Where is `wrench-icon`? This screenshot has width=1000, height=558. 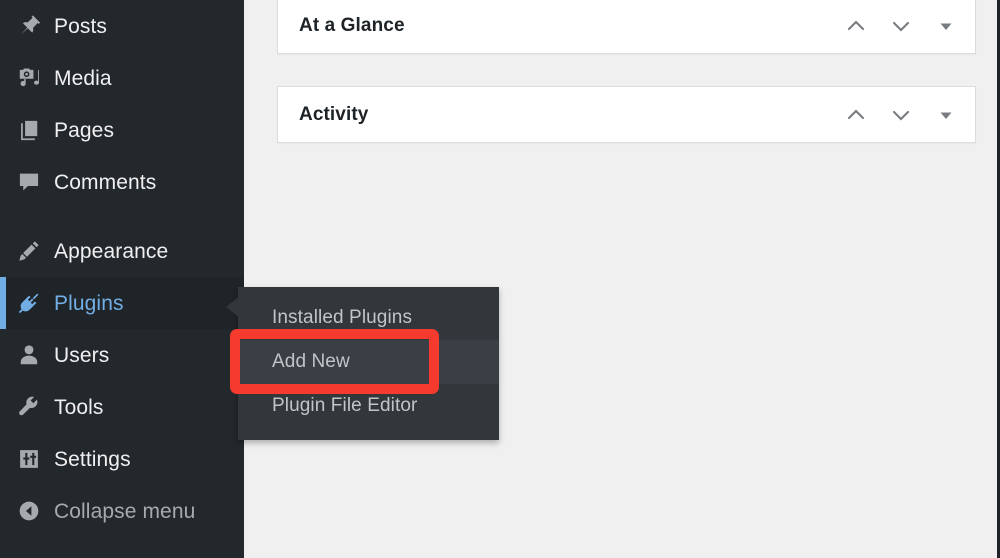 wrench-icon is located at coordinates (33, 407).